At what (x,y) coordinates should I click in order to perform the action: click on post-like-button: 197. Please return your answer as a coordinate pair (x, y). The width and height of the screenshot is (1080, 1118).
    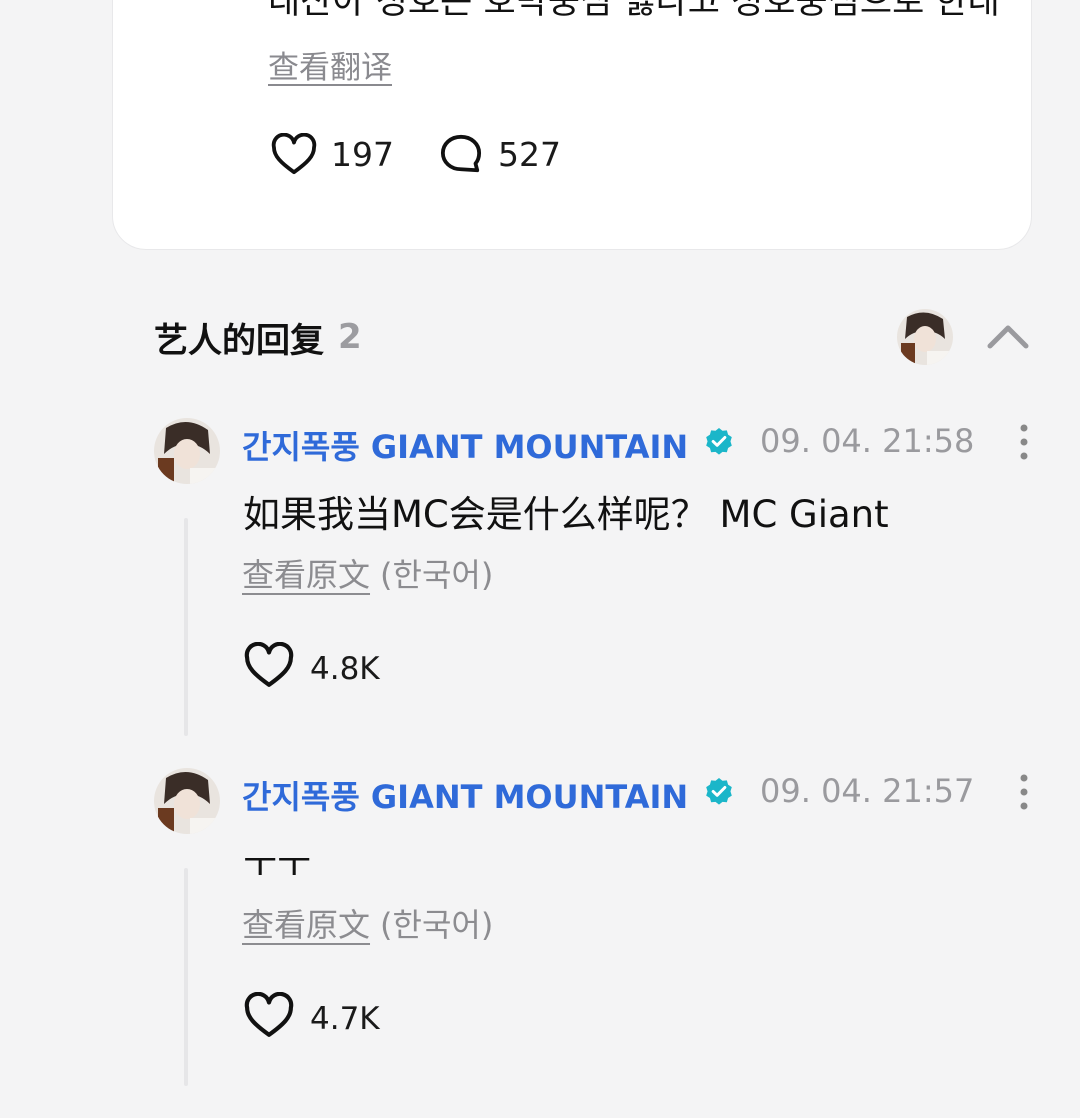
    Looking at the image, I should click on (332, 154).